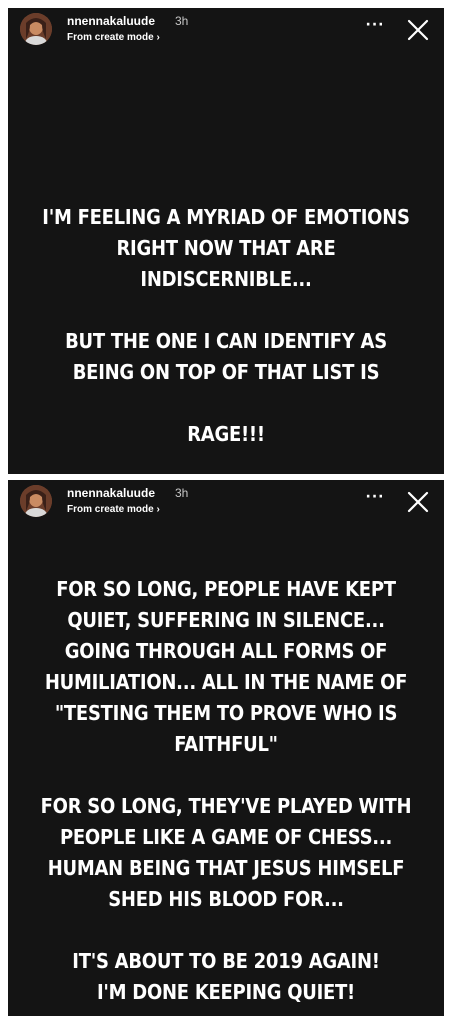  Describe the element at coordinates (226, 372) in the screenshot. I see `story-line: BEING ON TOP OF THAT LIST IS` at that location.